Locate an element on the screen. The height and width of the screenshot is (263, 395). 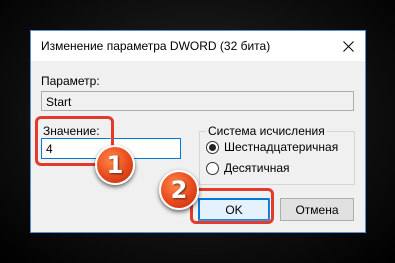
step-2-number: 2 is located at coordinates (179, 190).